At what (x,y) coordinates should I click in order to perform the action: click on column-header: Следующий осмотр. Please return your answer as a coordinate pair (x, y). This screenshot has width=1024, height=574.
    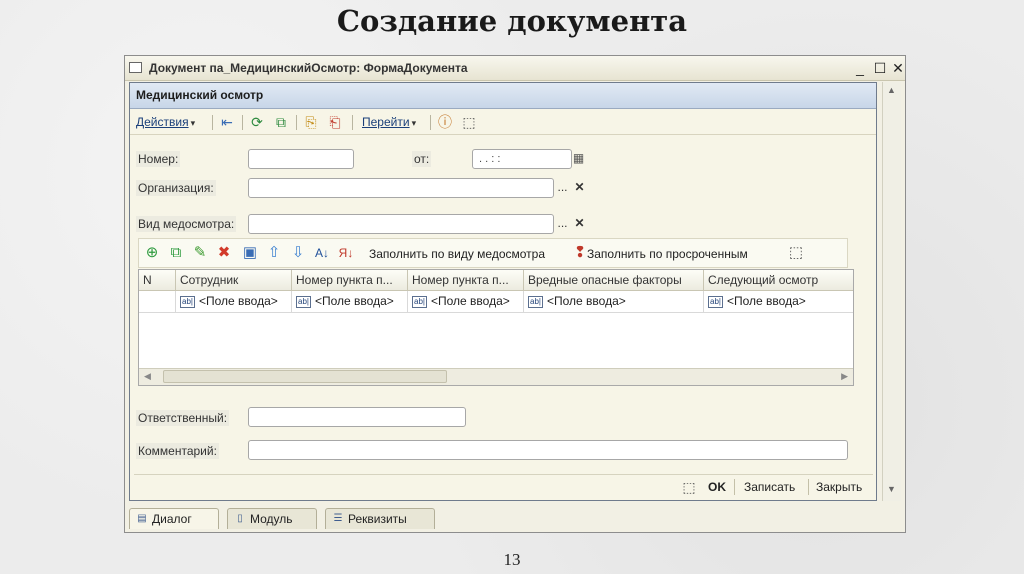
    Looking at the image, I should click on (778, 280).